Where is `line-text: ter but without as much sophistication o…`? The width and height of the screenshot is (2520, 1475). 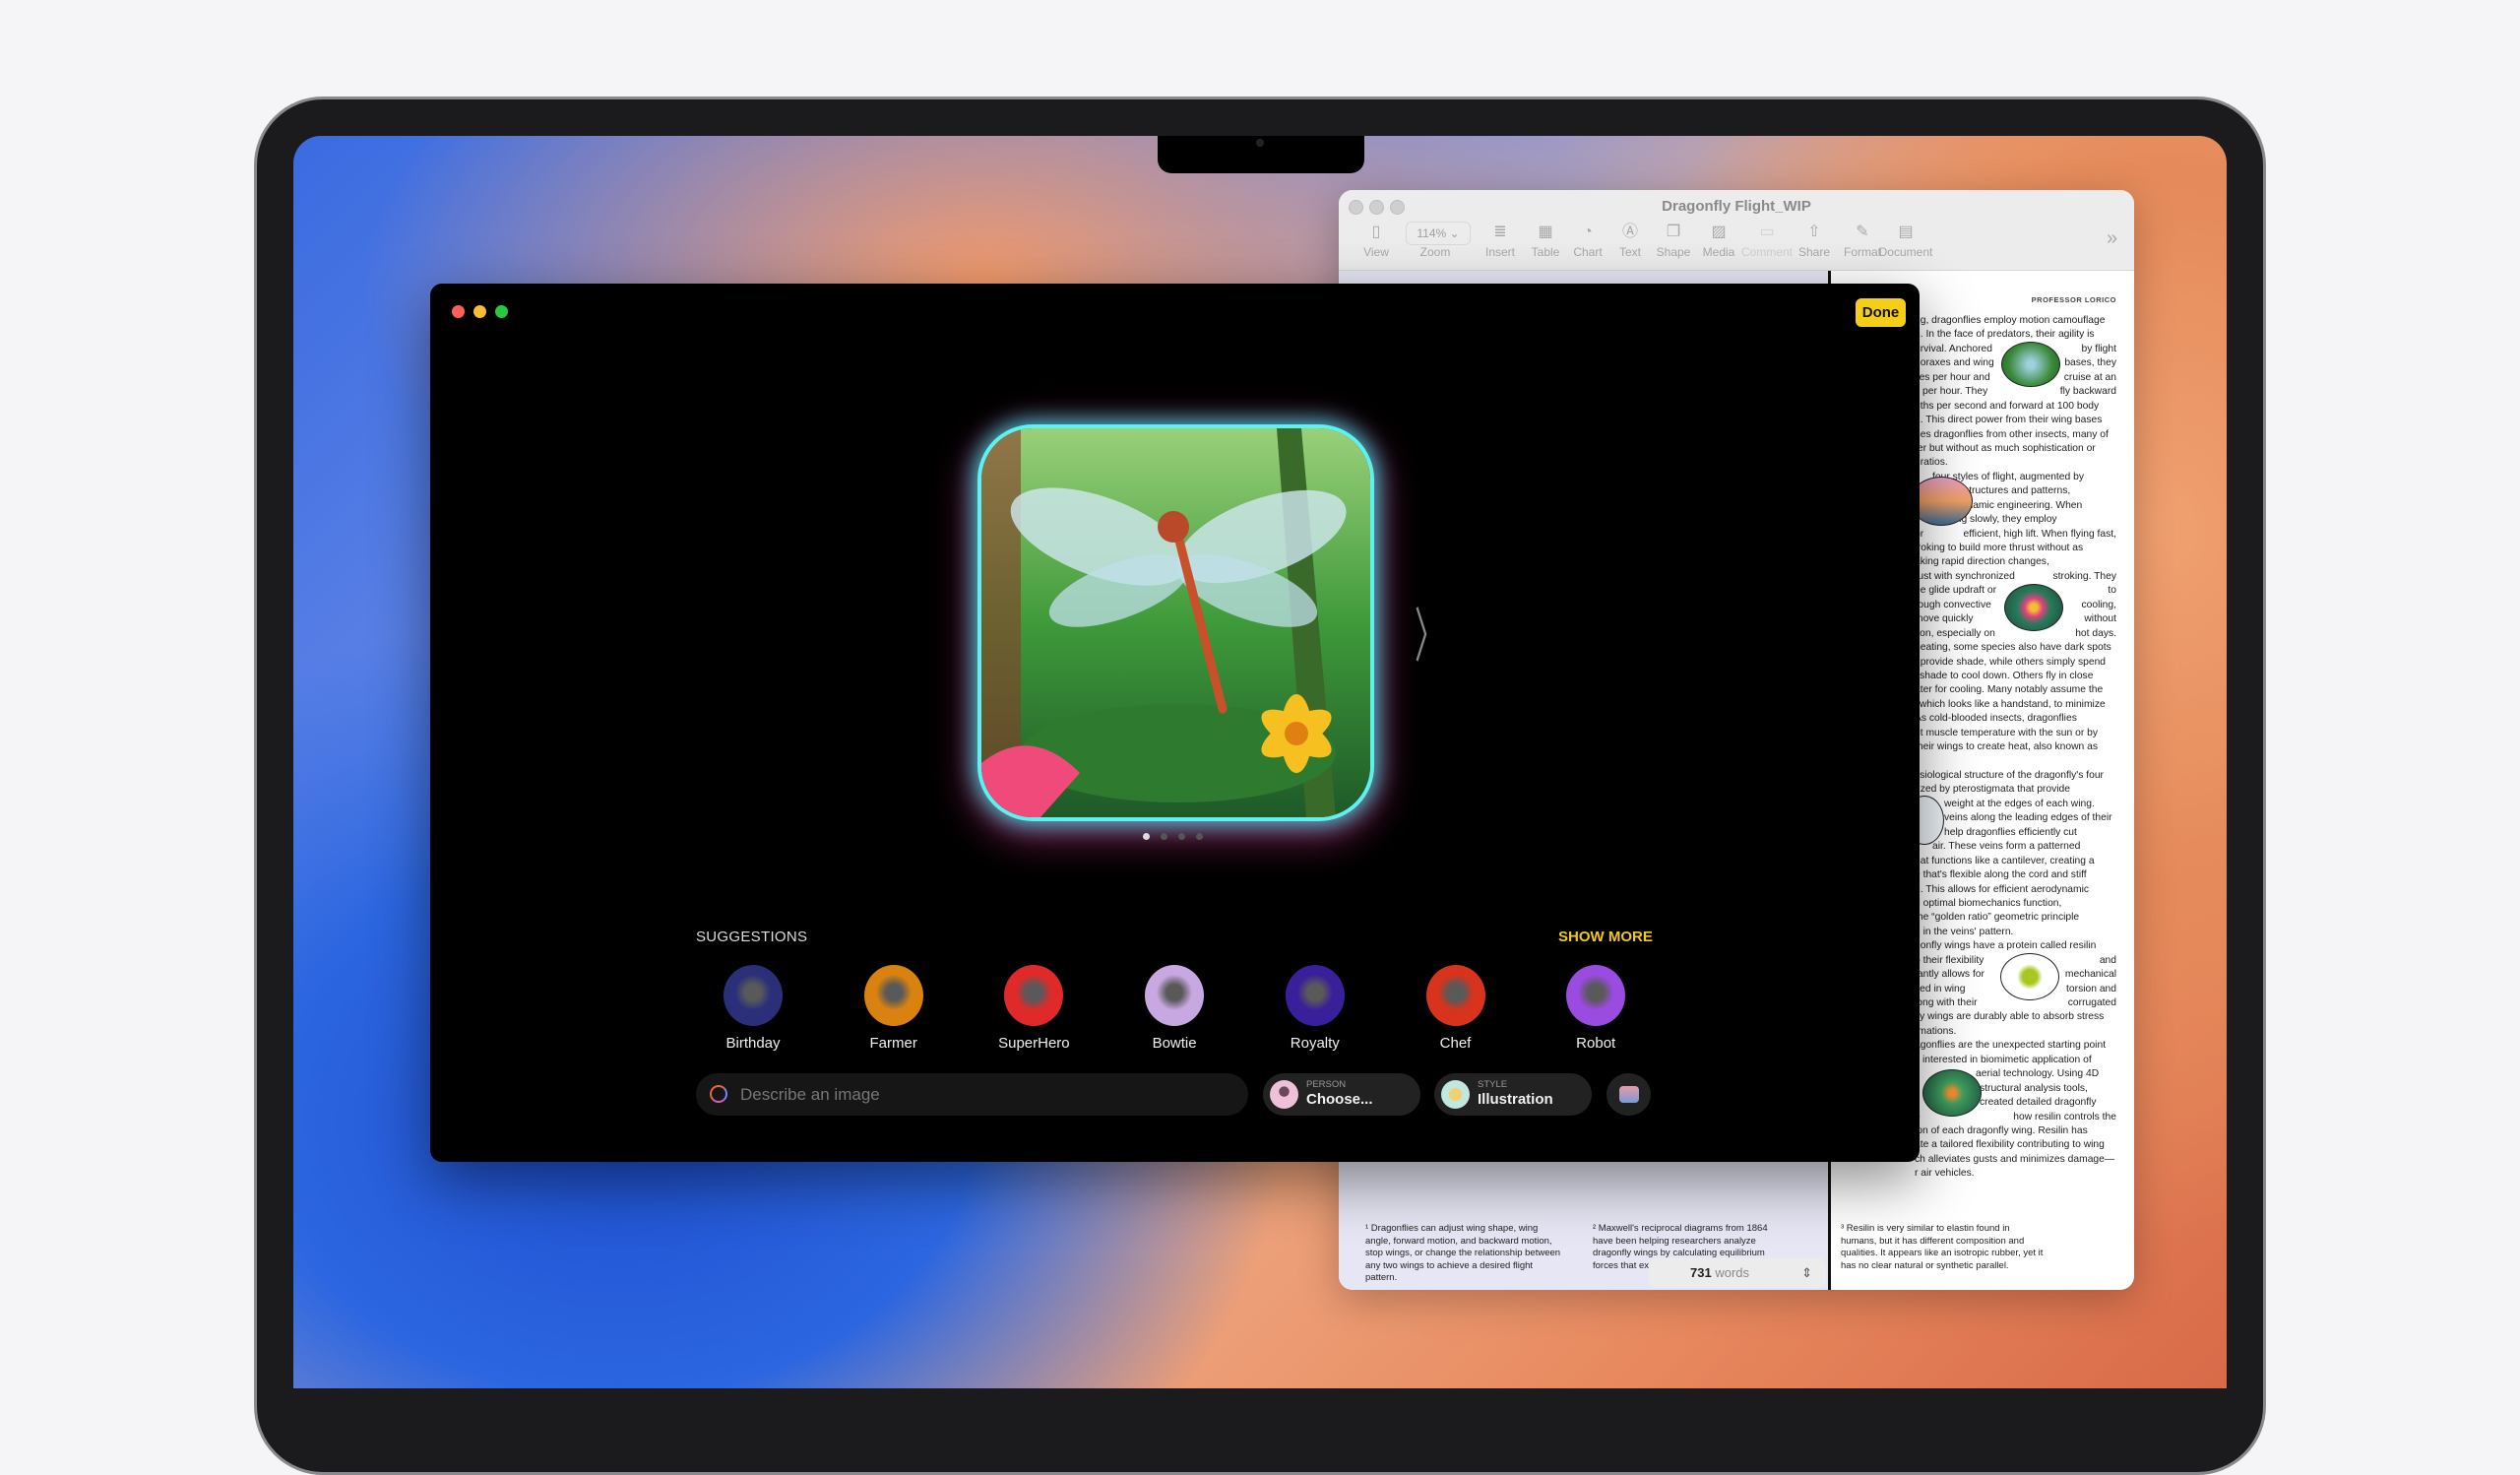 line-text: ter but without as much sophistication o… is located at coordinates (2005, 448).